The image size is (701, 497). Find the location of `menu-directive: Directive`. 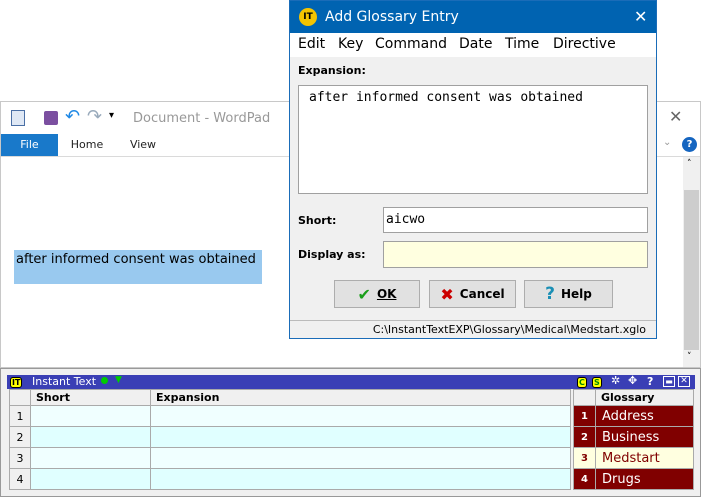

menu-directive: Directive is located at coordinates (584, 44).